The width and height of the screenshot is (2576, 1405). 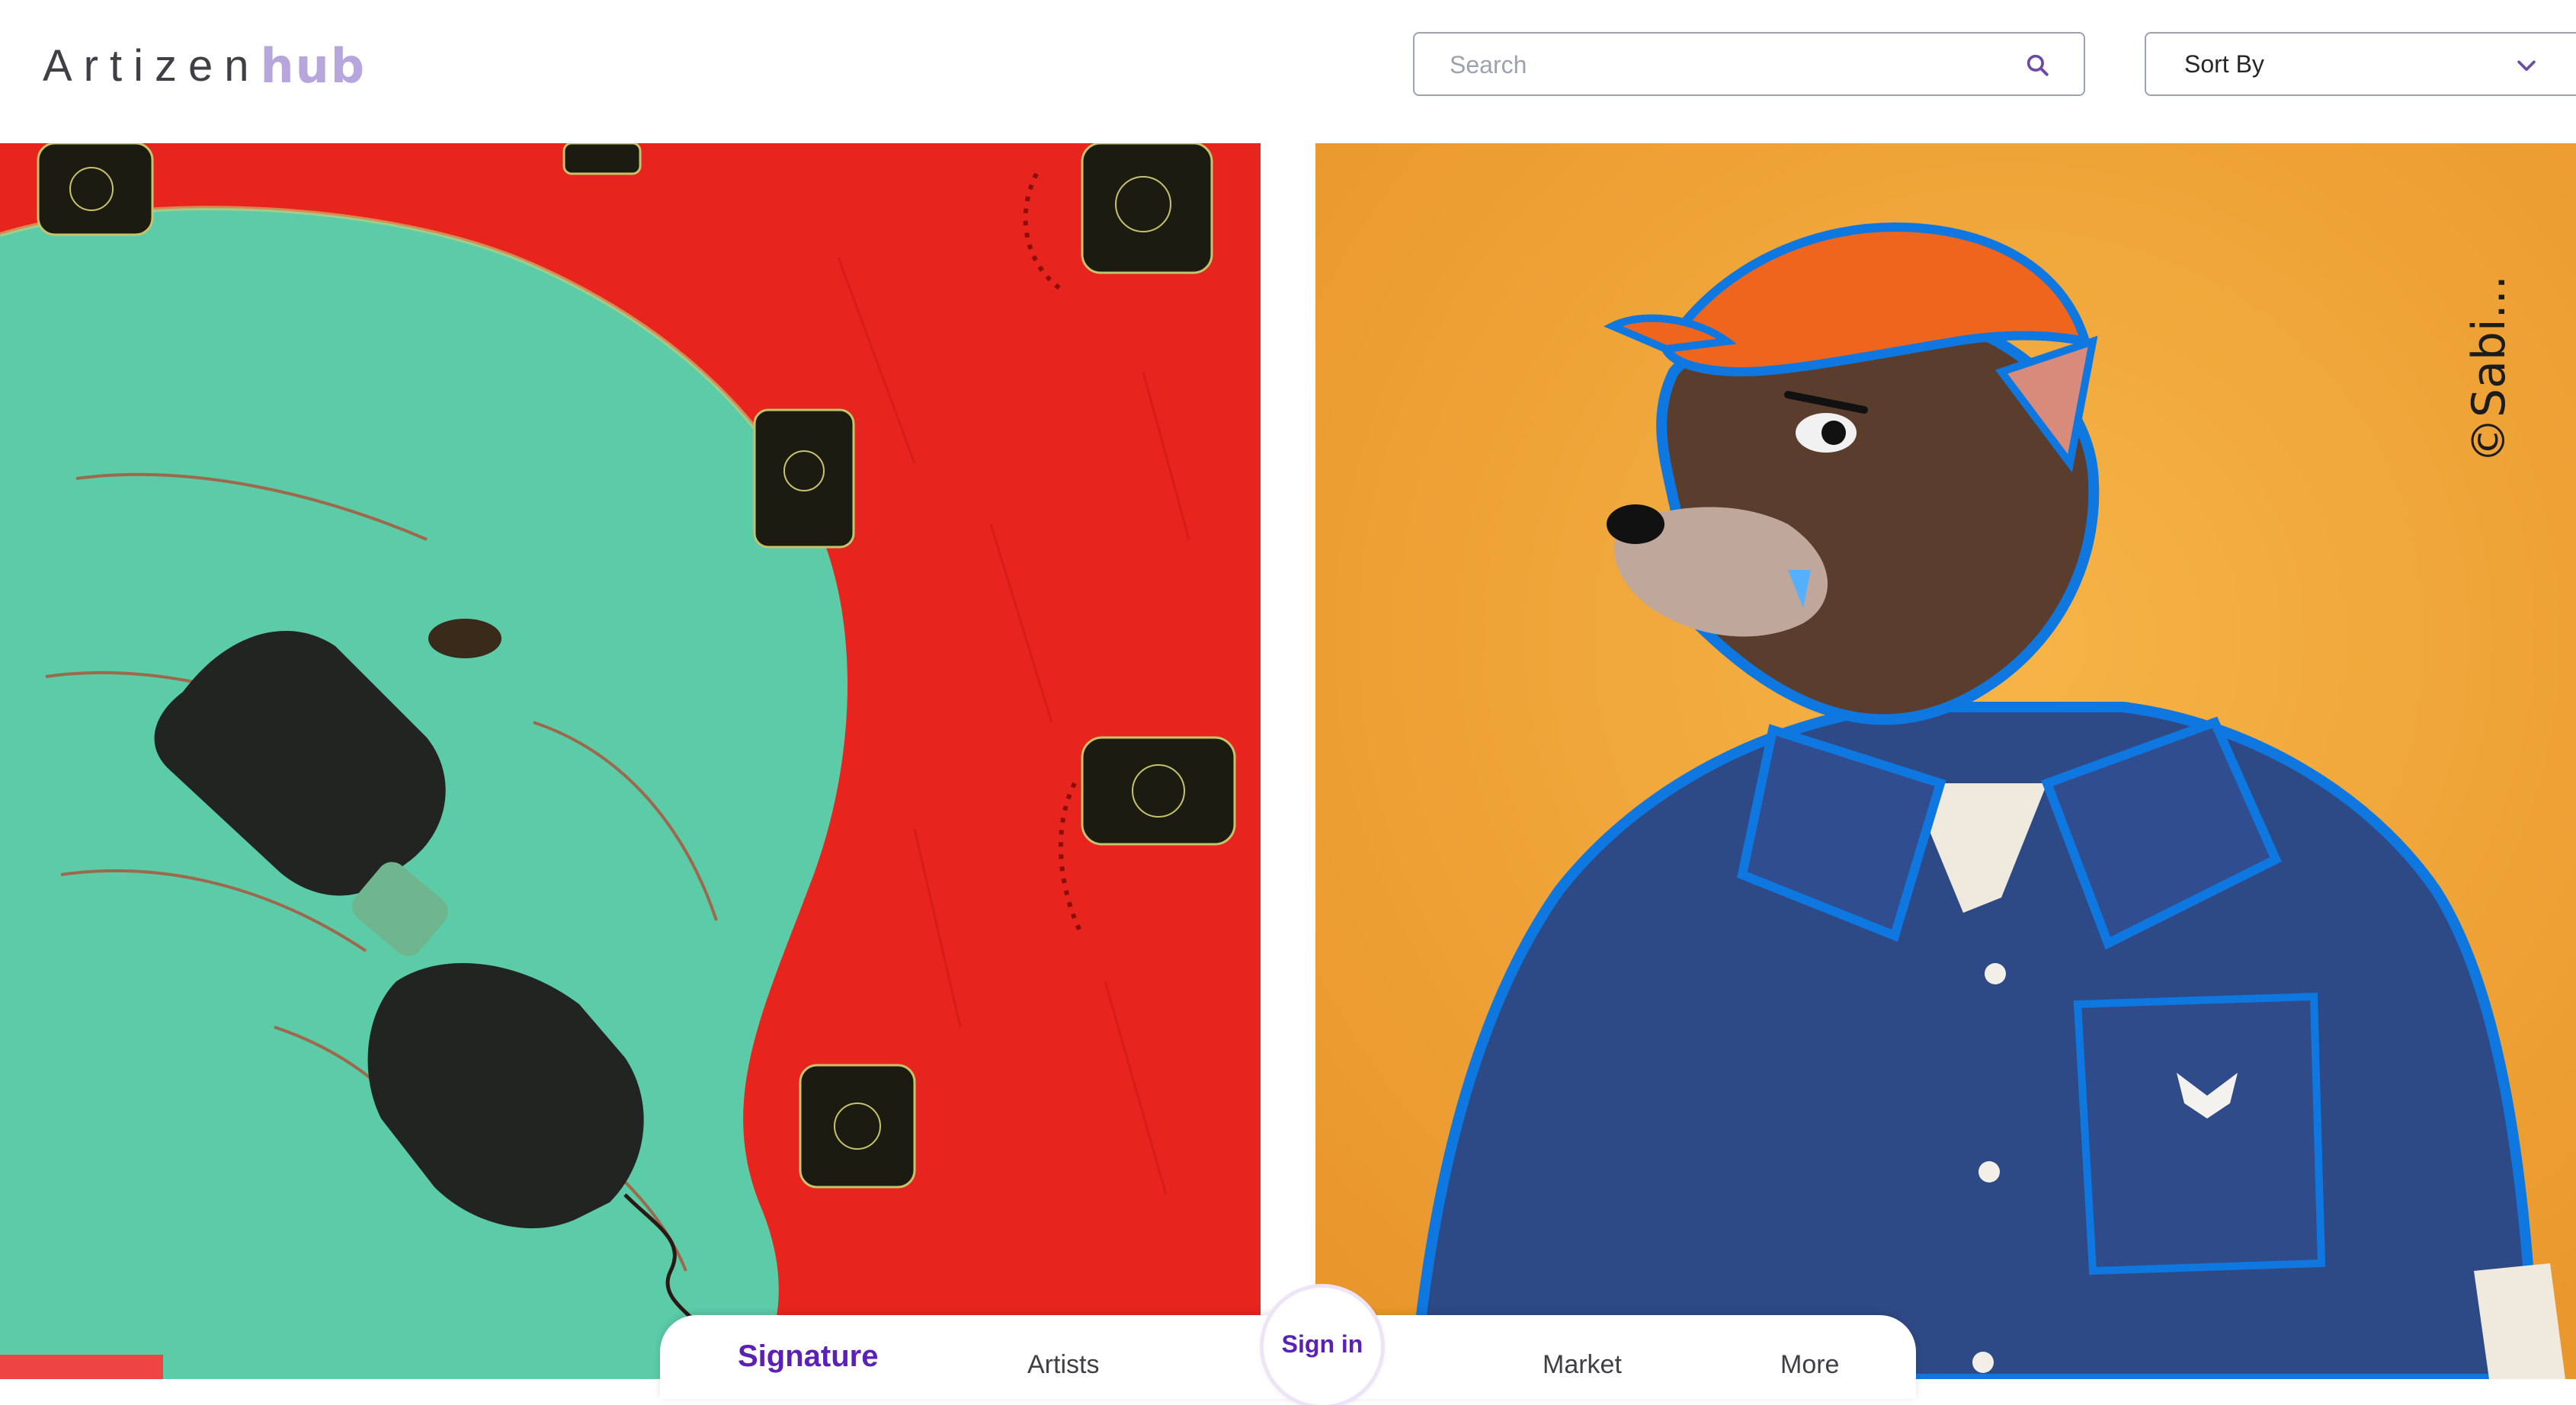 I want to click on sort-by-label: Sort By, so click(x=2224, y=64).